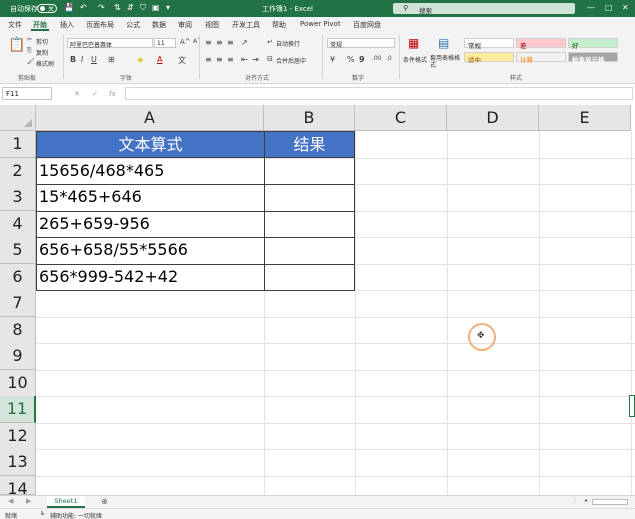 This screenshot has width=635, height=519. Describe the element at coordinates (16, 45) in the screenshot. I see `paste-icon: 📋` at that location.